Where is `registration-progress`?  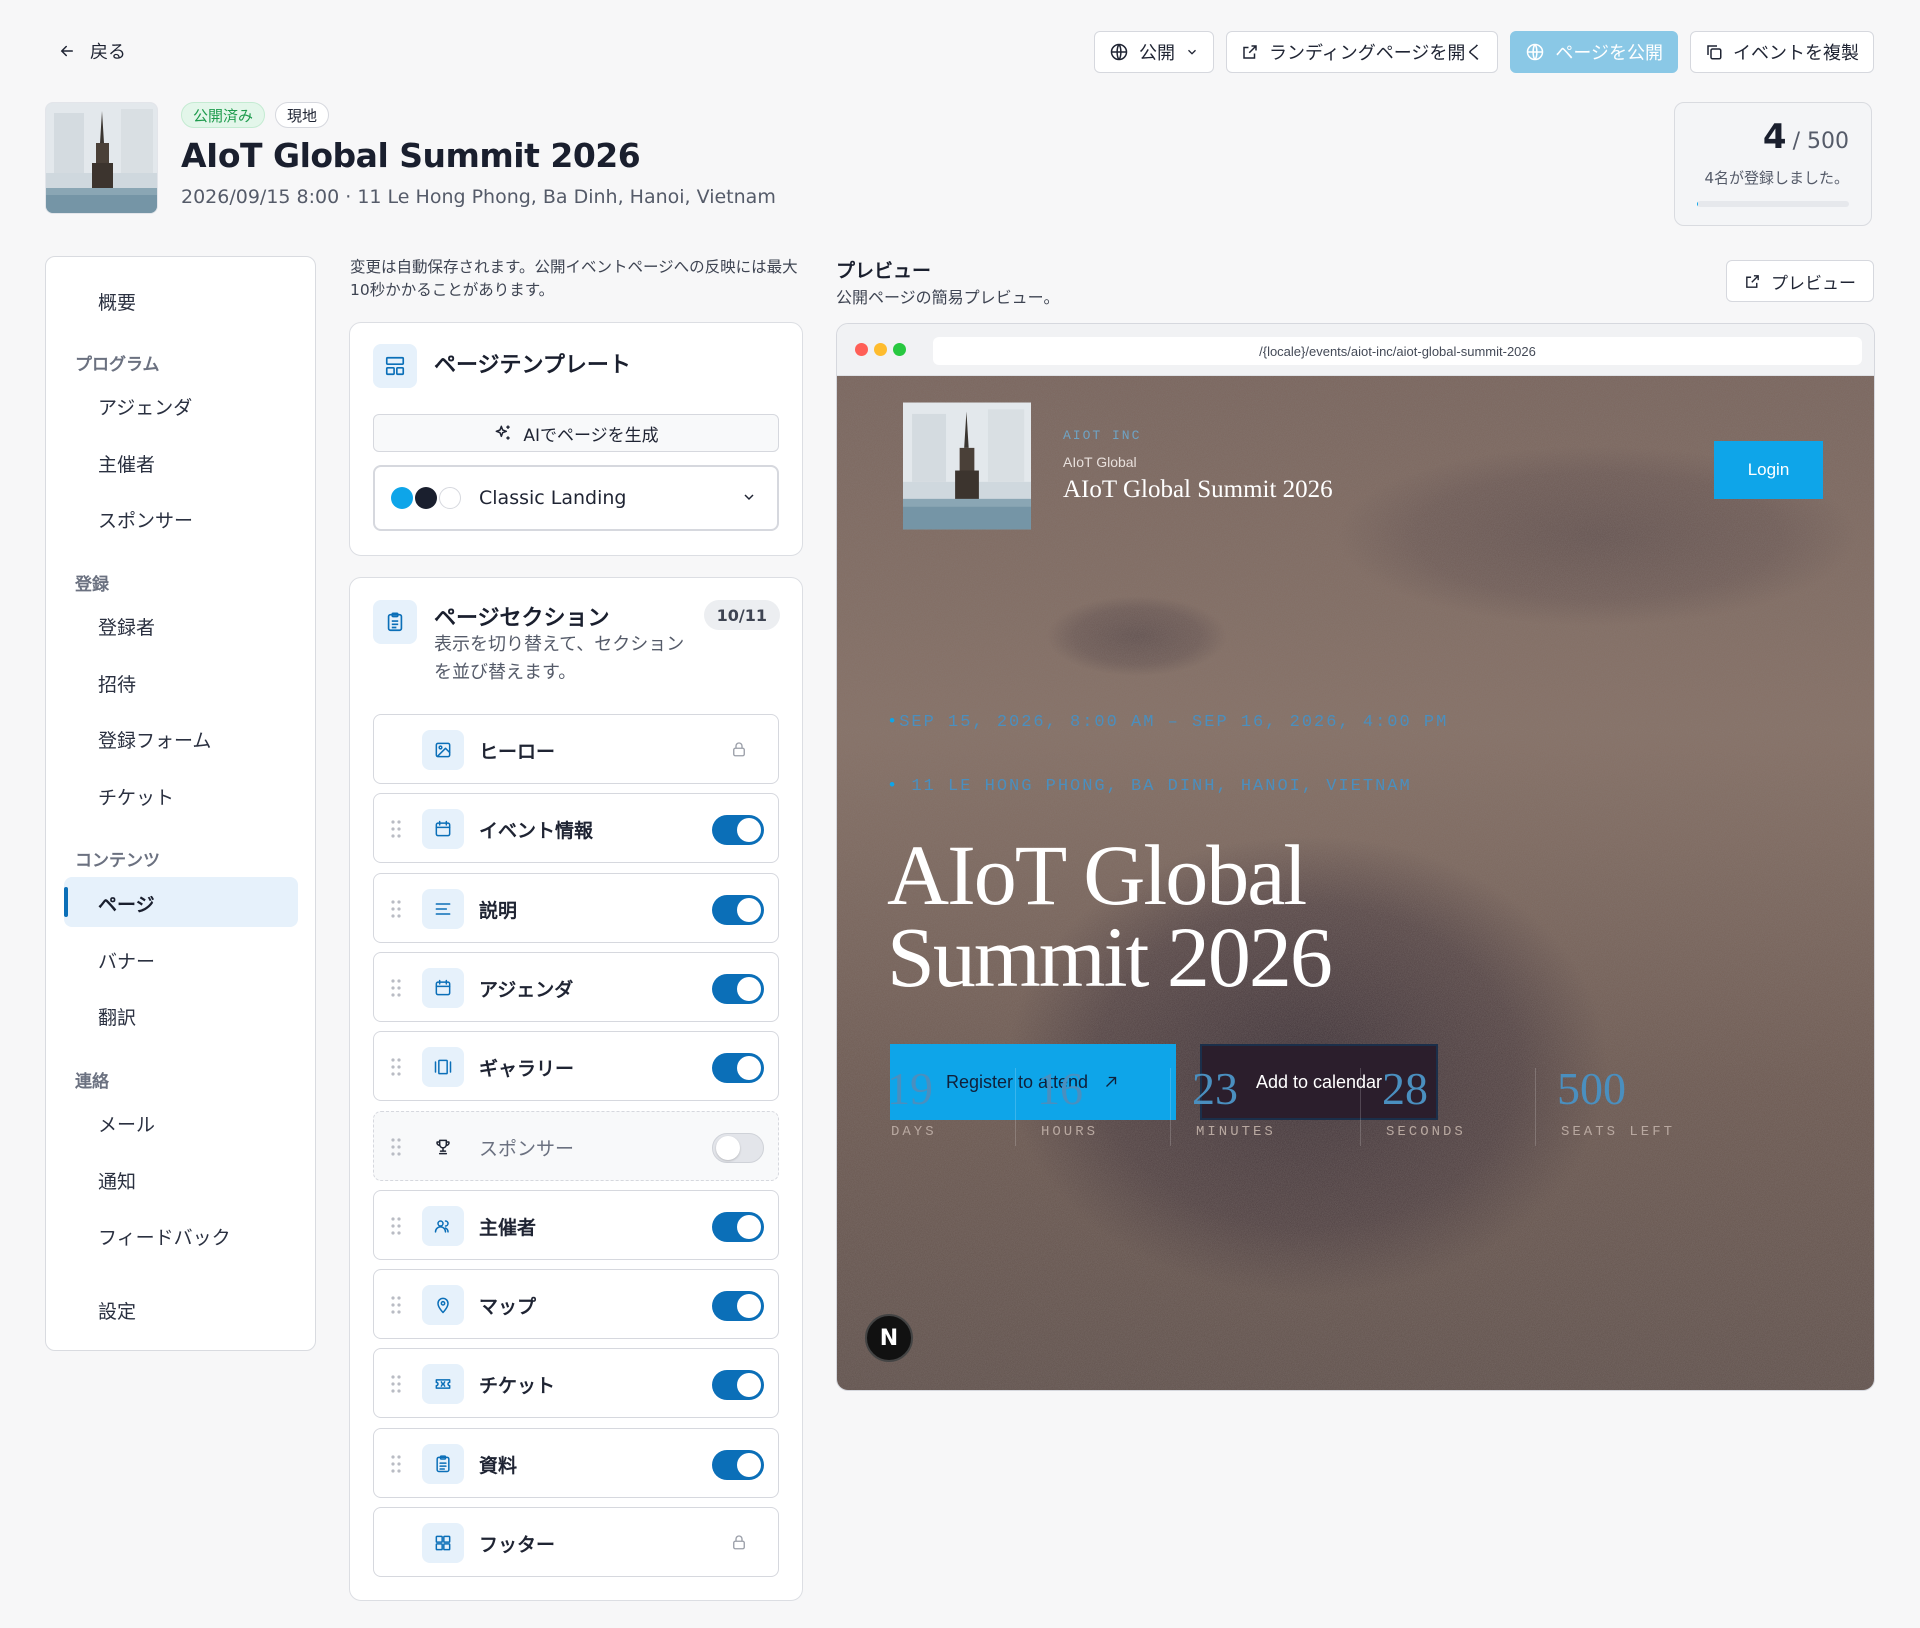 registration-progress is located at coordinates (1773, 204).